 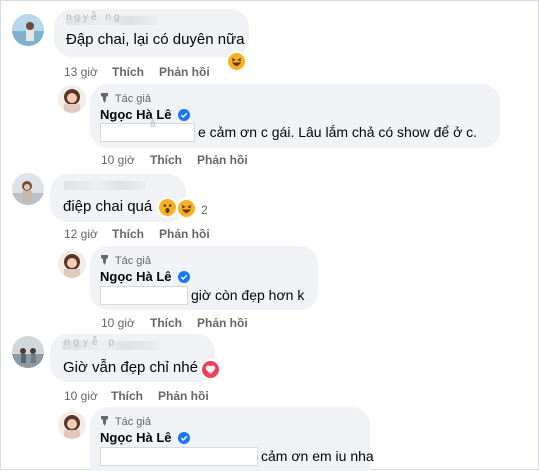 What do you see at coordinates (81, 72) in the screenshot?
I see `comment-time: 13 giờ` at bounding box center [81, 72].